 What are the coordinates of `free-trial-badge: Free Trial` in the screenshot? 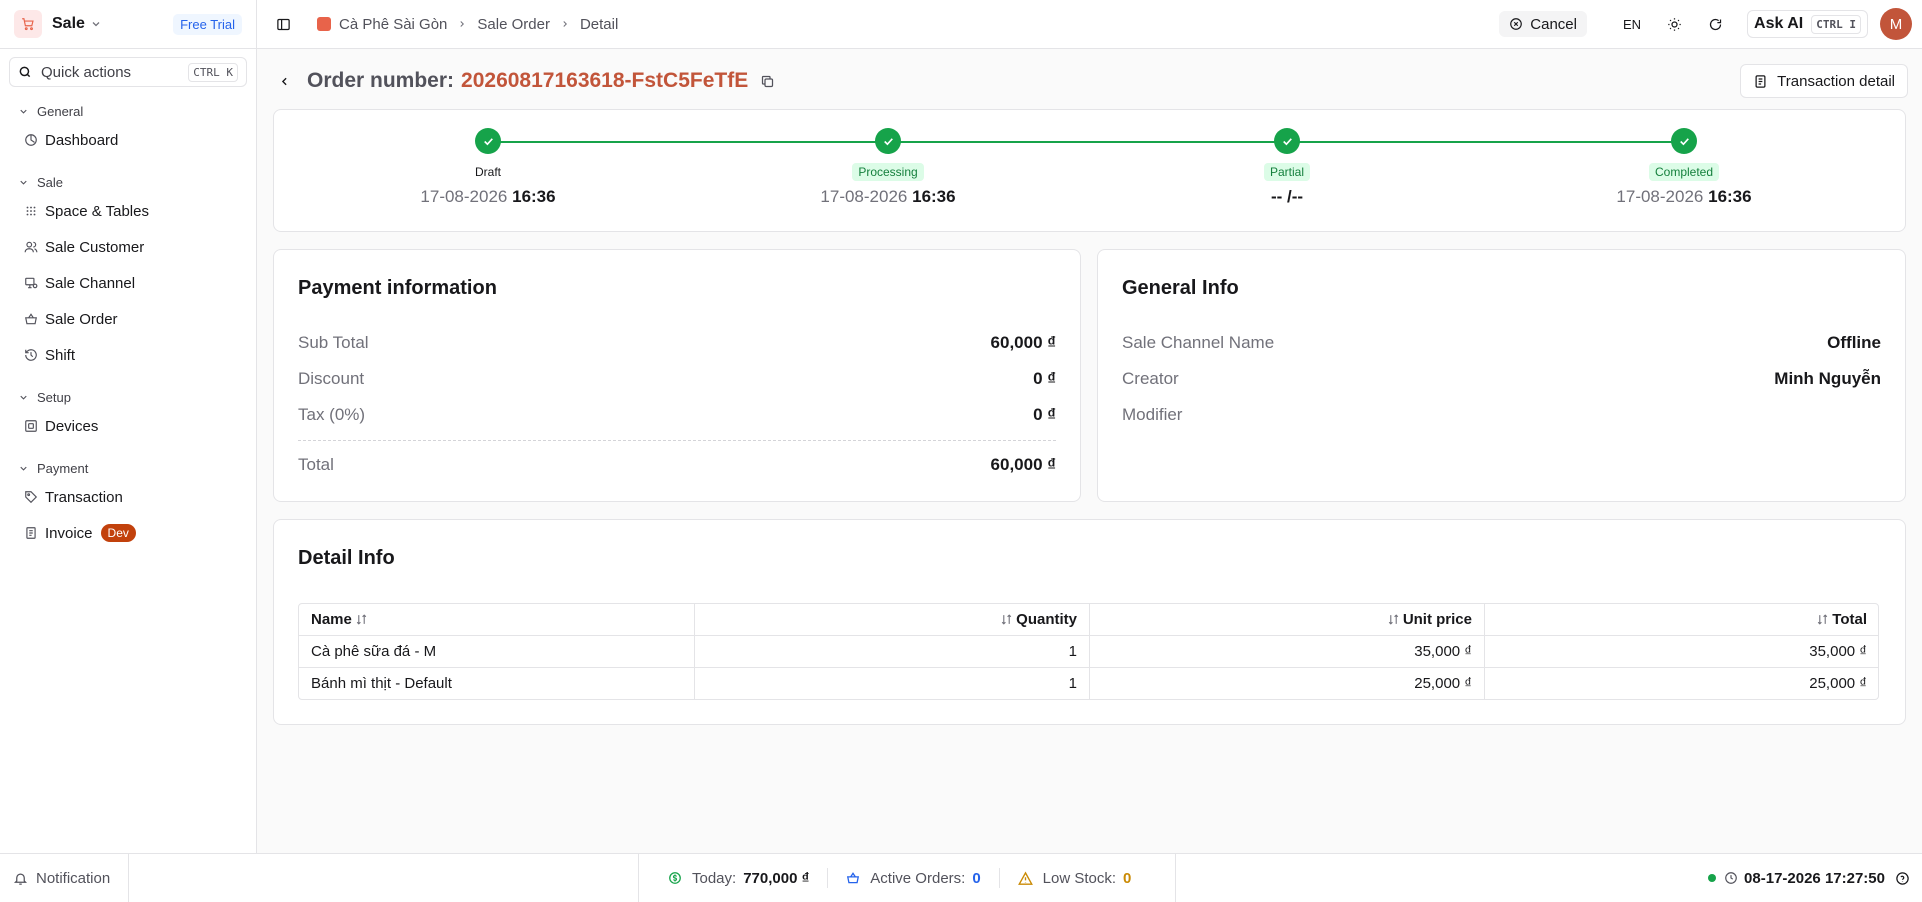 It's located at (207, 24).